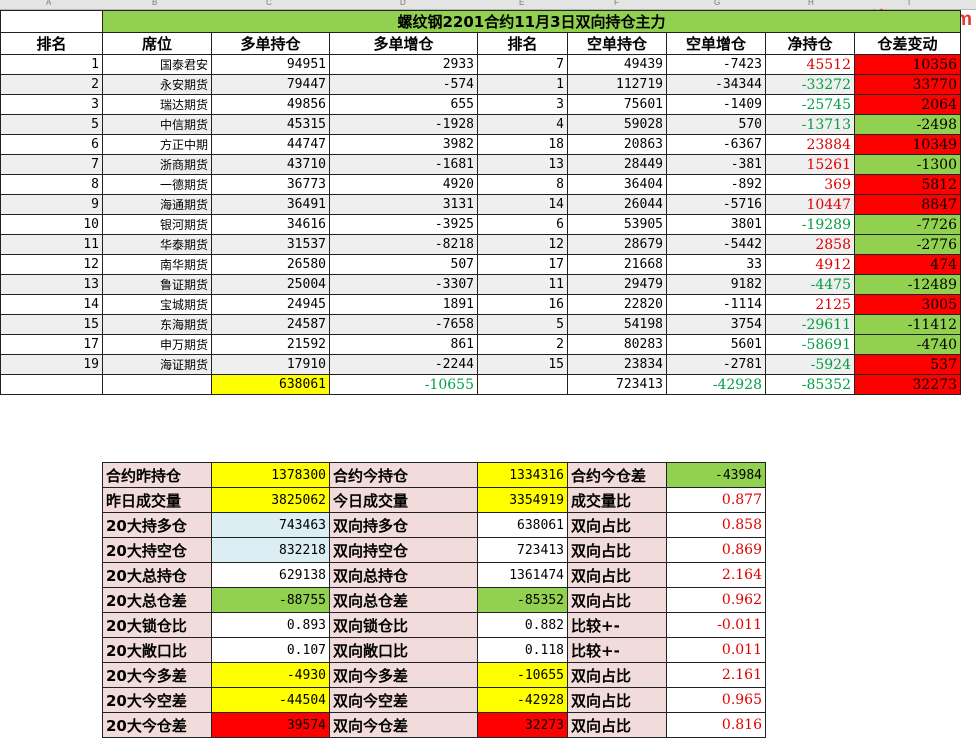  I want to click on summary-label: 双向锁仓比, so click(403, 625).